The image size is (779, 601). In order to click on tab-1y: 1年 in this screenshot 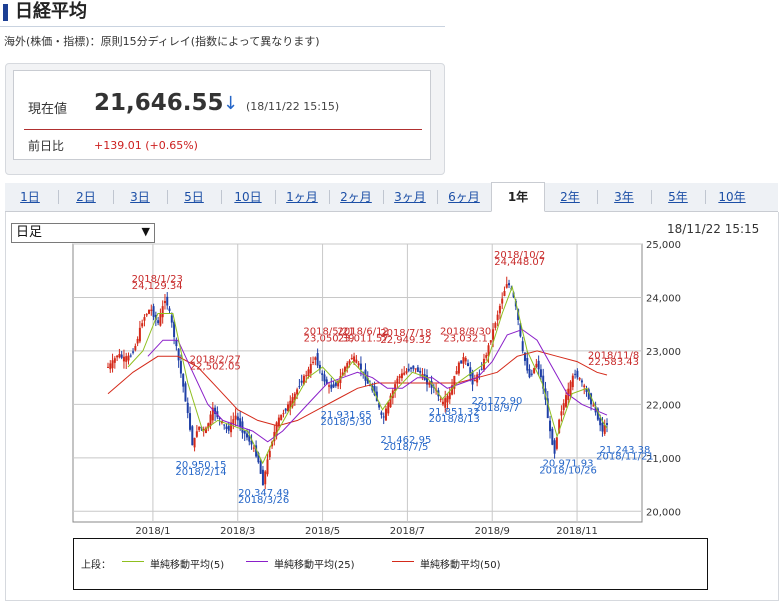, I will do `click(518, 197)`.